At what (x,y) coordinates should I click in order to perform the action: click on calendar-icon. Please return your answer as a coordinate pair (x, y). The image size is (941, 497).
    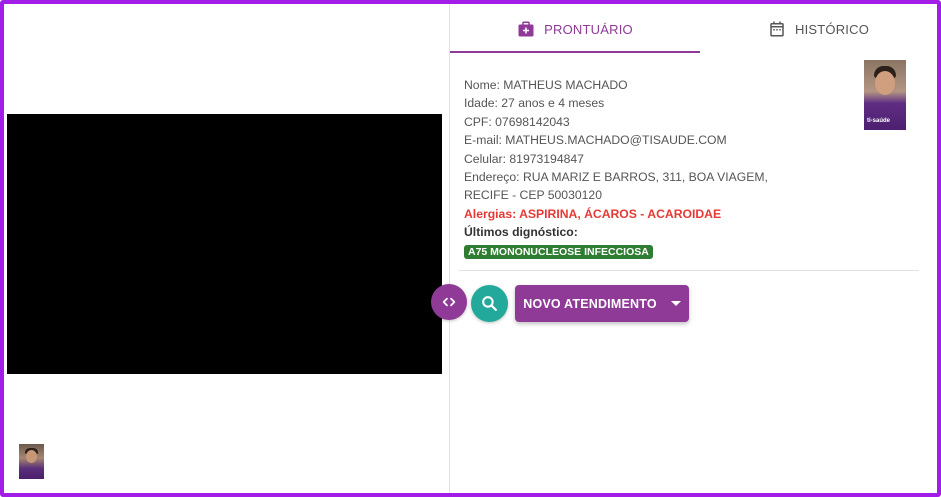
    Looking at the image, I should click on (777, 29).